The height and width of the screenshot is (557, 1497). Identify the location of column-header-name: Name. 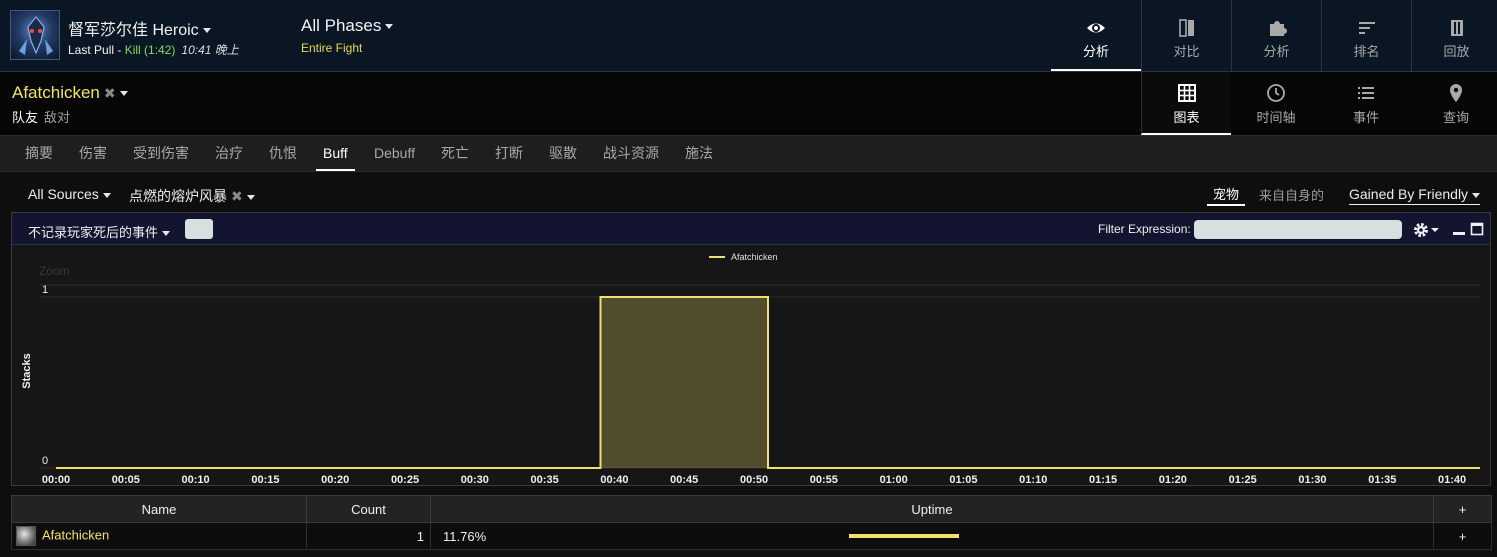
(159, 509).